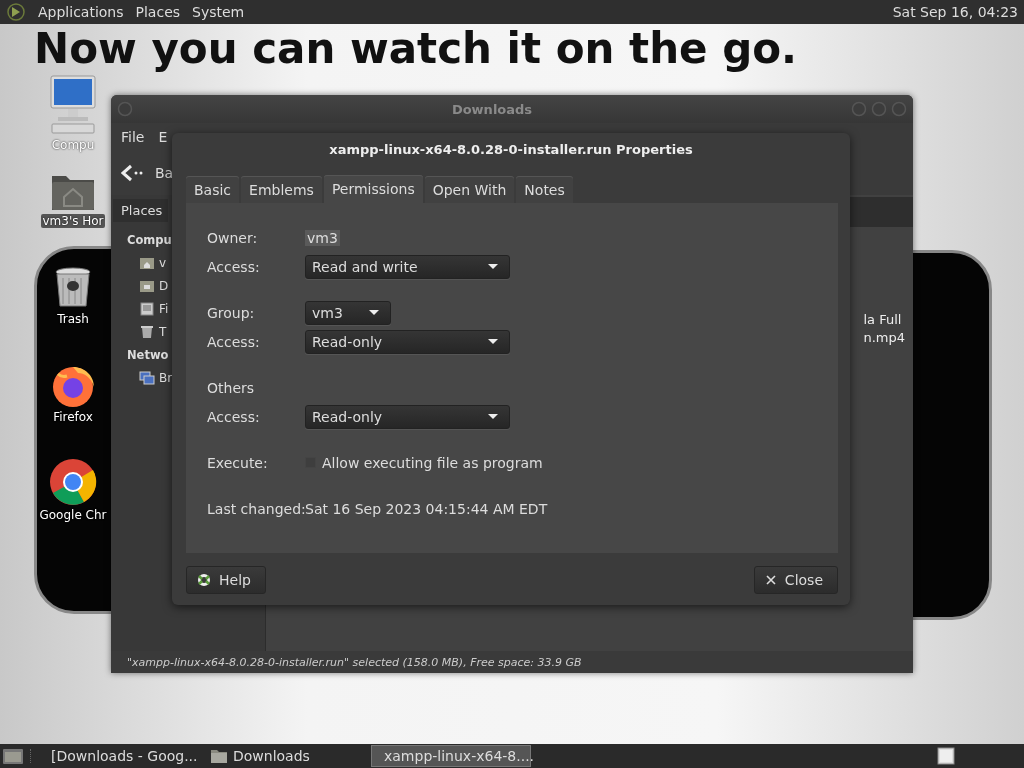  I want to click on dialog-title: xampp-linux-x64-8.0.28-0-installer.run Properties, so click(511, 149).